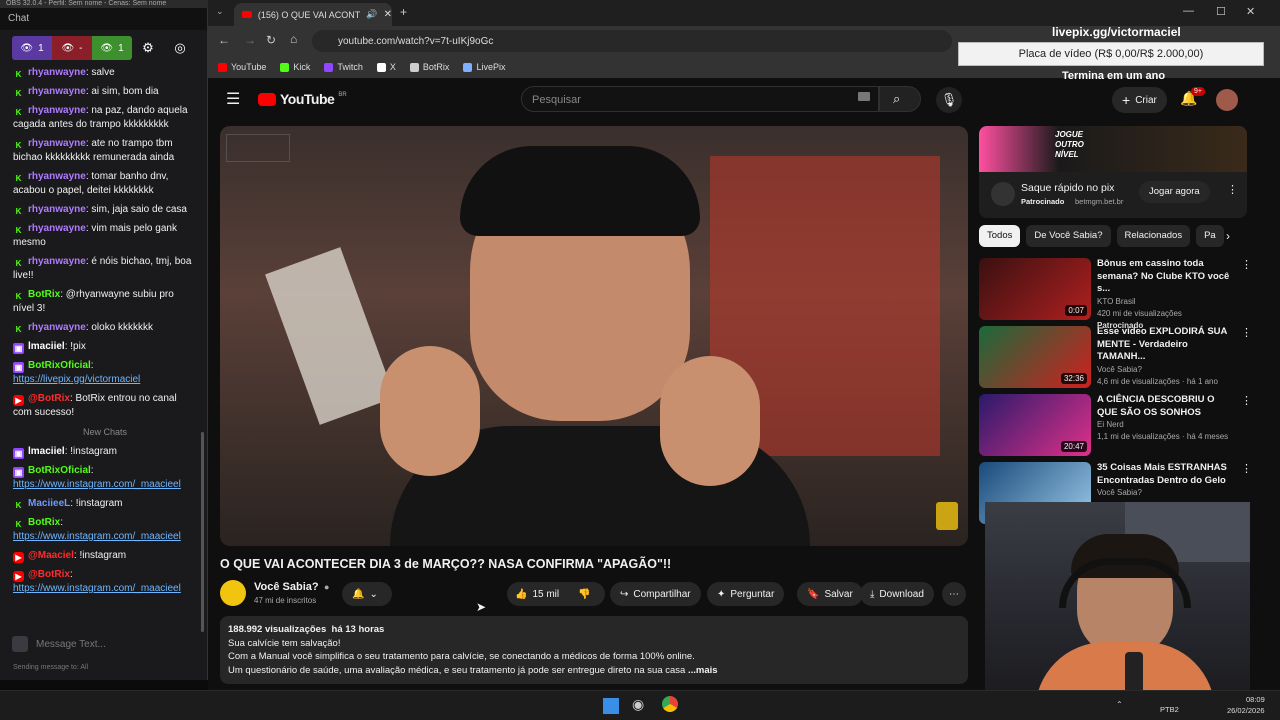 This screenshot has width=1280, height=720. Describe the element at coordinates (327, 587) in the screenshot. I see `verified-icon: ●` at that location.